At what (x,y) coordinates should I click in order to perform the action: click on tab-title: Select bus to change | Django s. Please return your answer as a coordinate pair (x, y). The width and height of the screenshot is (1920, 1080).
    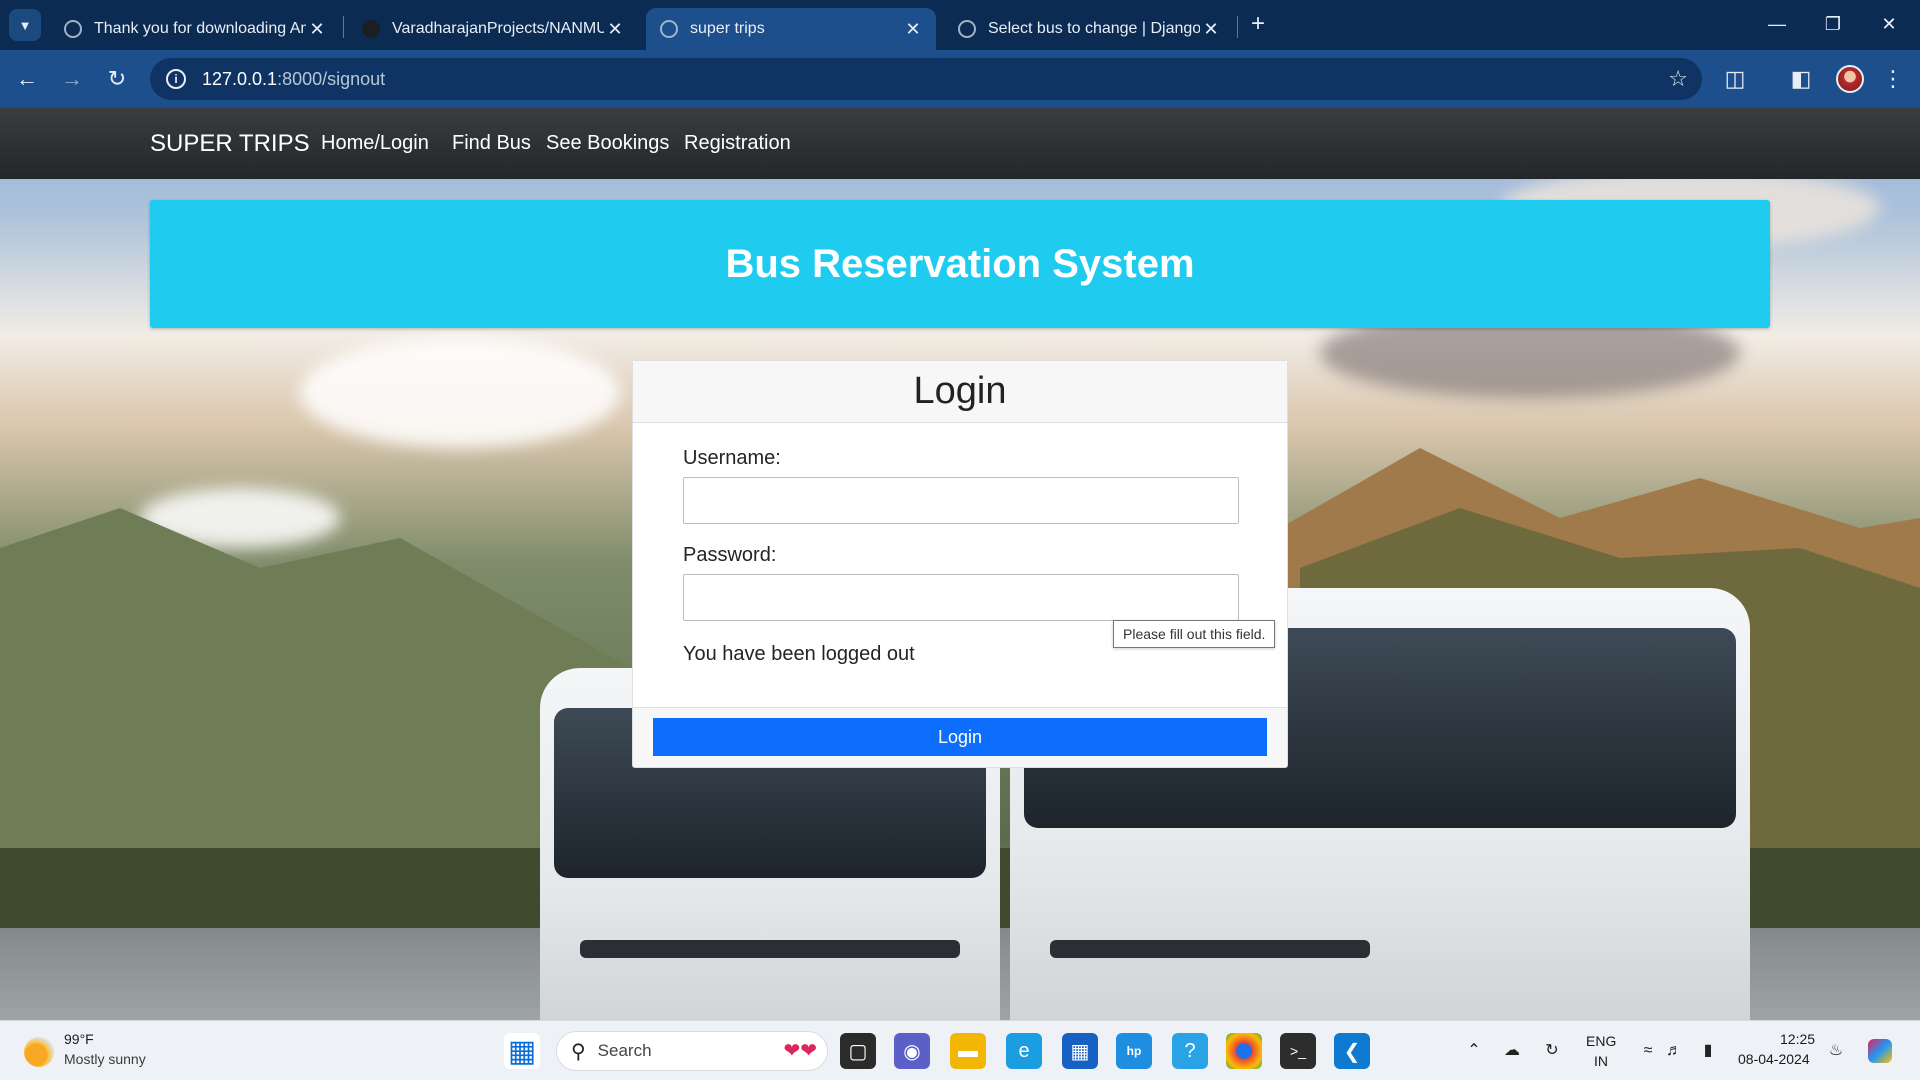
    Looking at the image, I should click on (1094, 28).